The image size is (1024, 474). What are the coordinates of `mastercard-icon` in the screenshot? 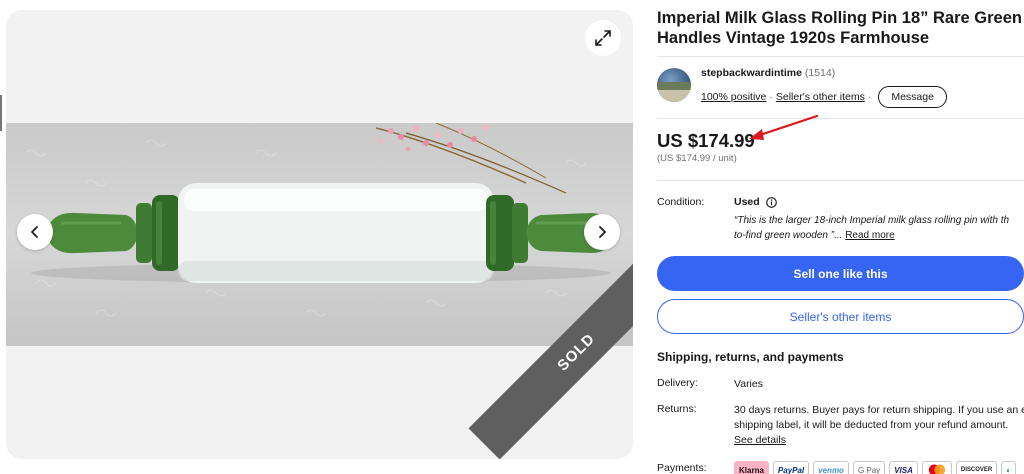 It's located at (937, 469).